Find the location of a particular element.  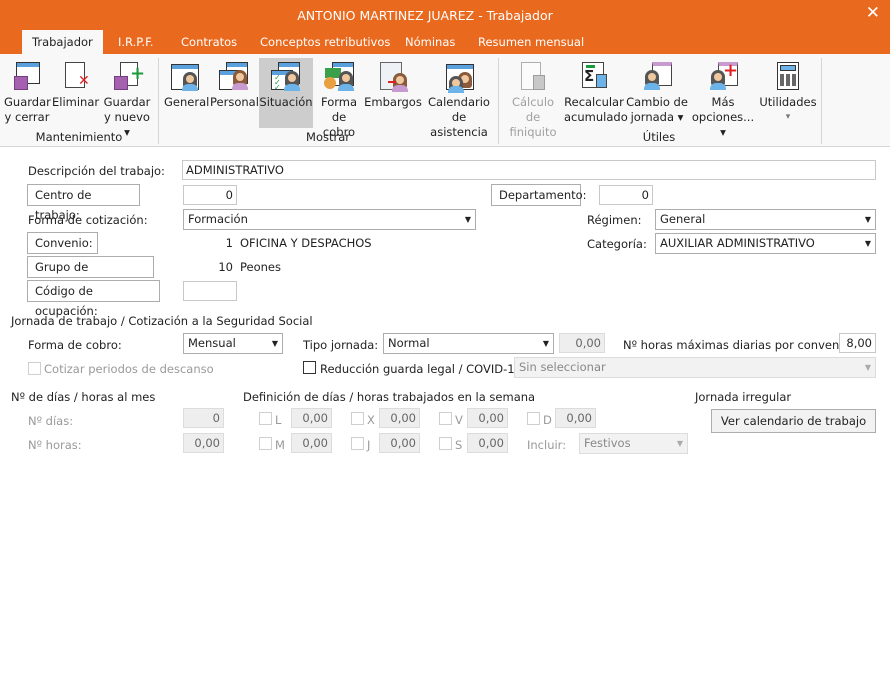

mes-section-title: Nº de días / horas al mes is located at coordinates (83, 397).